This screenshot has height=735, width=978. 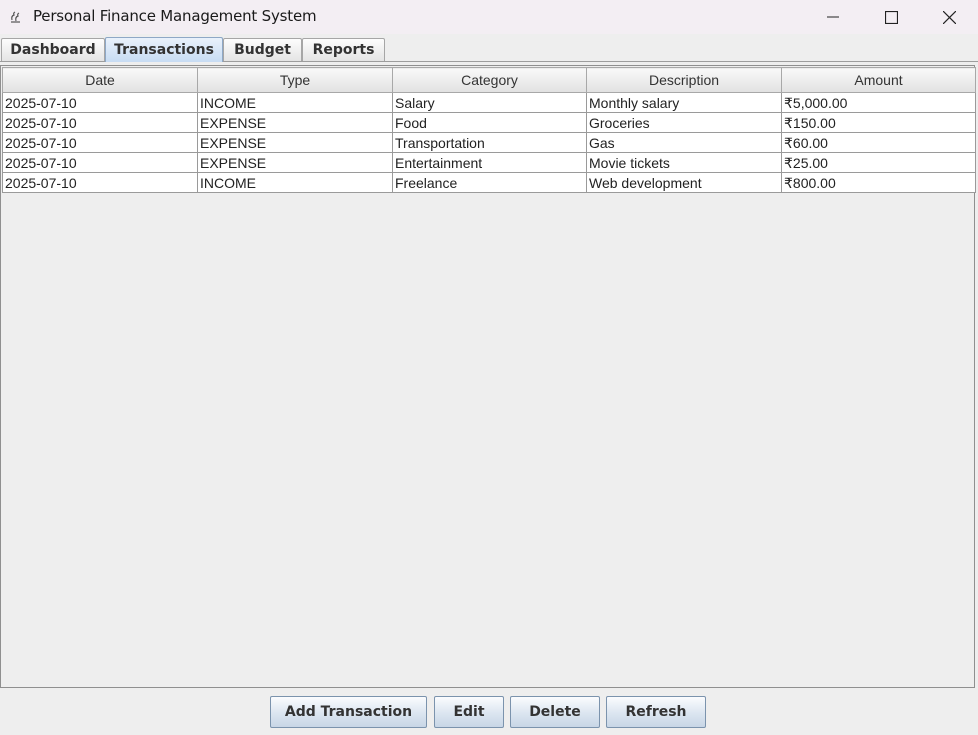 I want to click on cell-amount: ₹60.00, so click(x=878, y=142).